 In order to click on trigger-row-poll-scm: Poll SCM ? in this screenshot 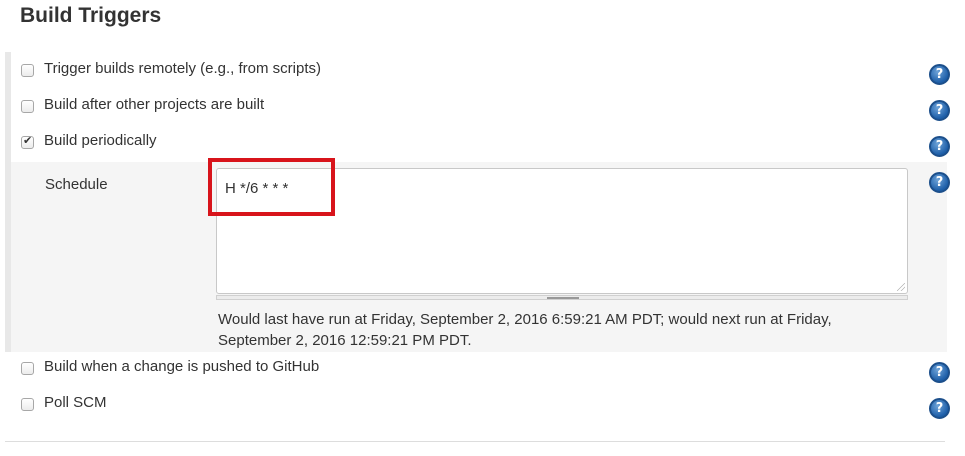, I will do `click(480, 405)`.